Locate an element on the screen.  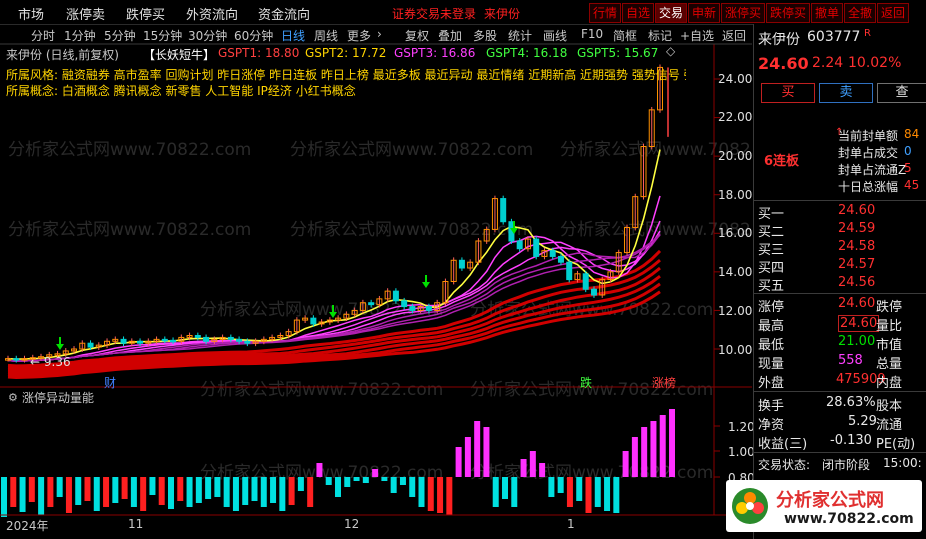
x-label: 12 is located at coordinates (352, 524).